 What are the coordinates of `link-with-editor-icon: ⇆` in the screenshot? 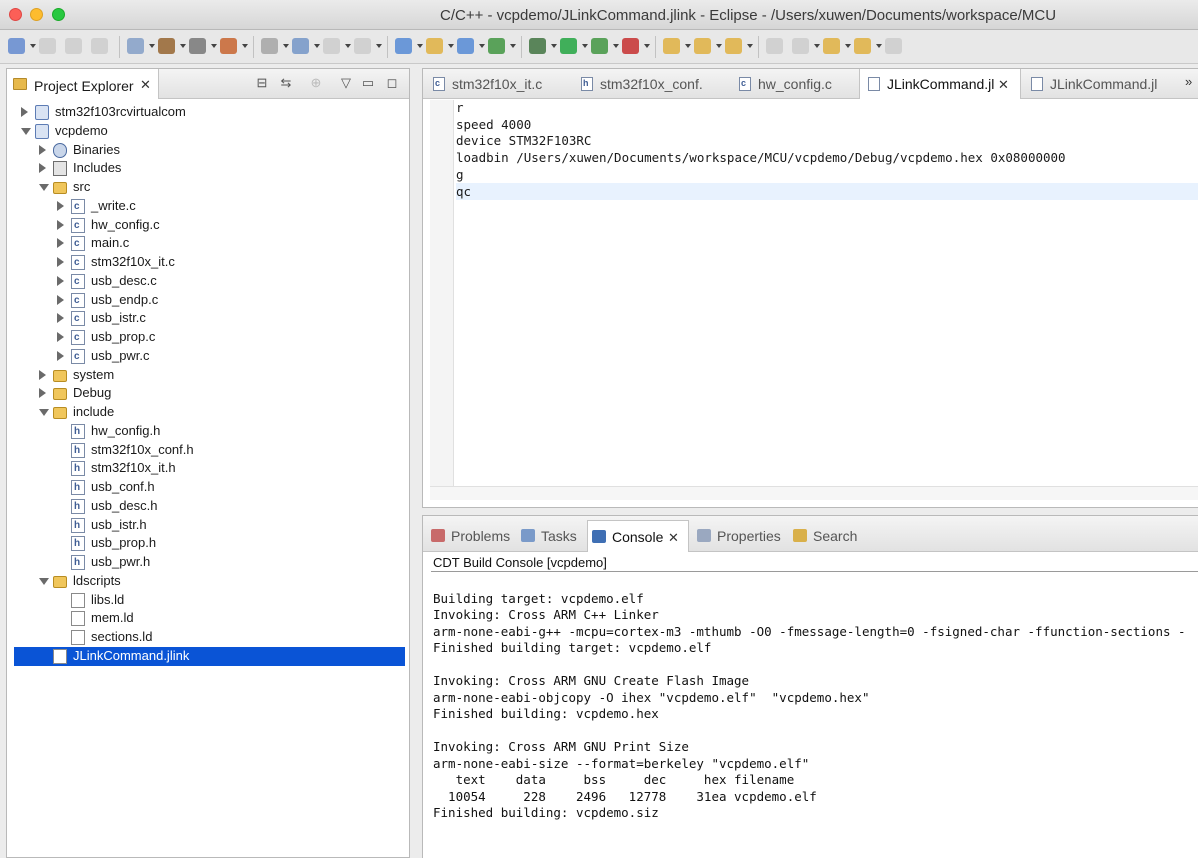 It's located at (286, 83).